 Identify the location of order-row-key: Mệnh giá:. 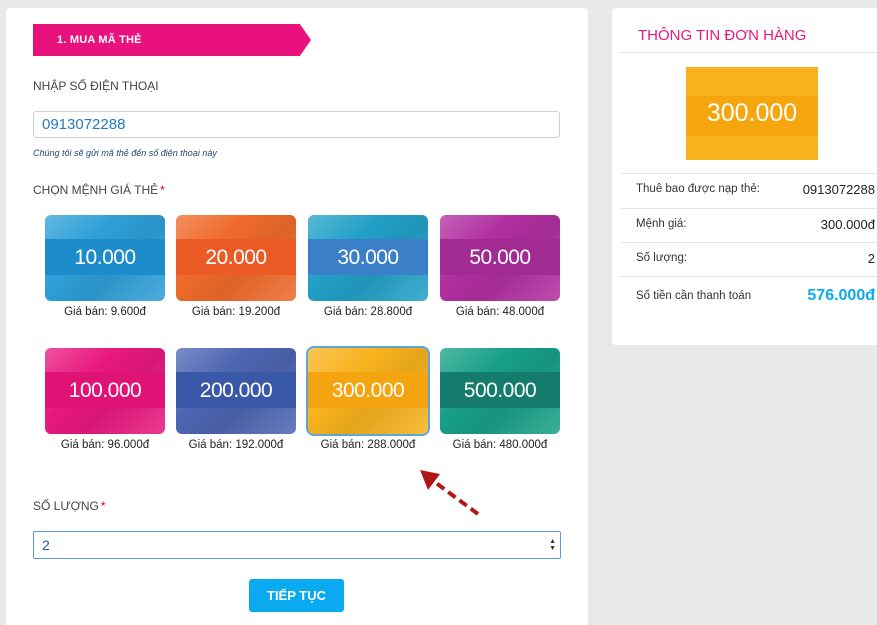
(661, 224).